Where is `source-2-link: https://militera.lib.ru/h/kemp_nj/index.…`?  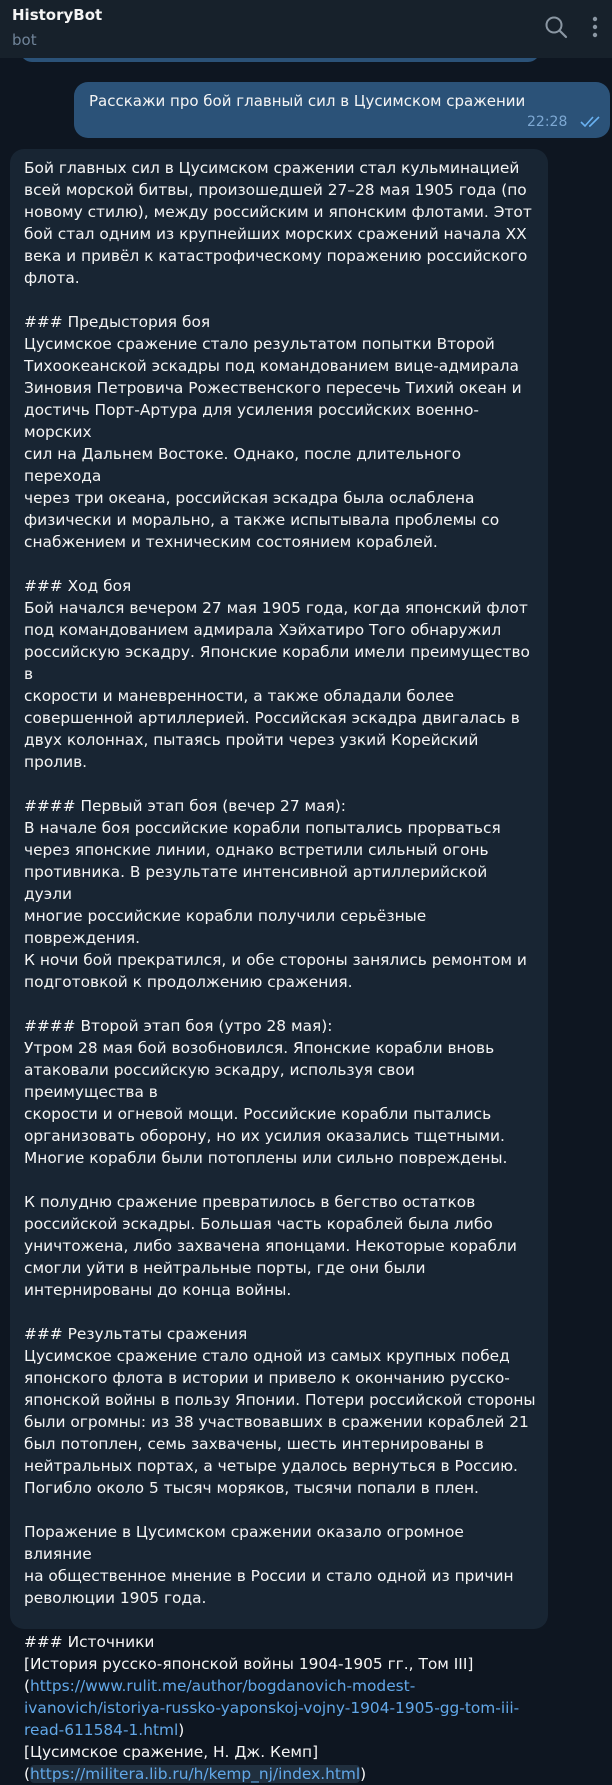 source-2-link: https://militera.lib.ru/h/kemp_nj/index.… is located at coordinates (195, 1774).